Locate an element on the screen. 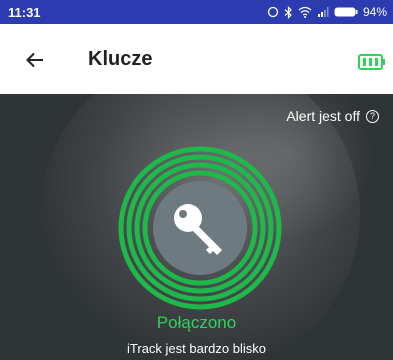 This screenshot has width=393, height=360. page-title: Klucze is located at coordinates (120, 59).